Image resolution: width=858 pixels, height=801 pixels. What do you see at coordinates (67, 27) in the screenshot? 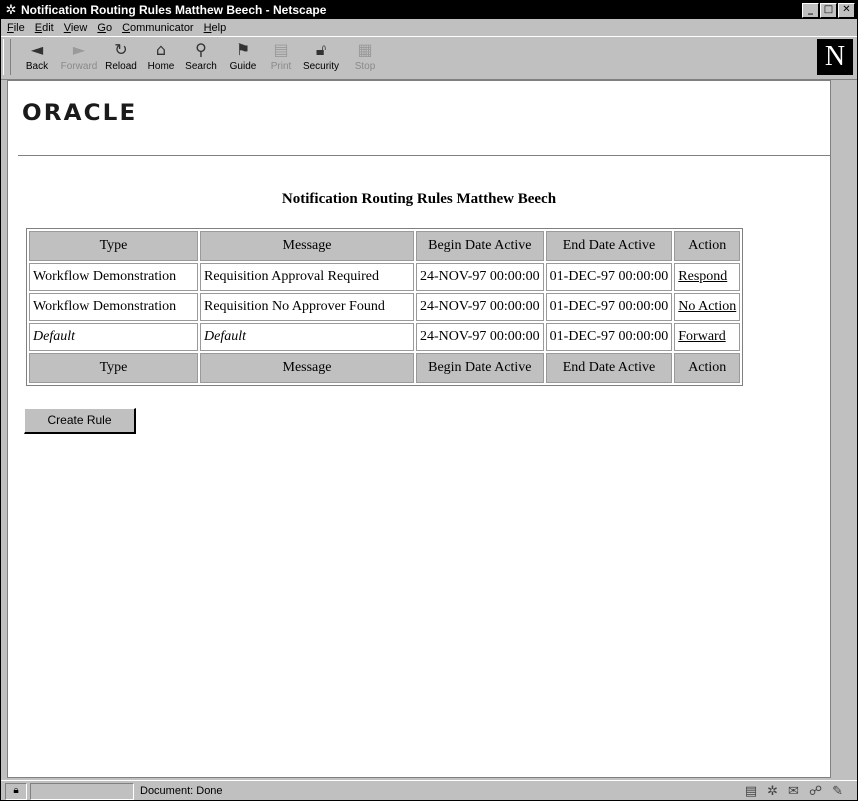
I see `menu-view-accel: V` at bounding box center [67, 27].